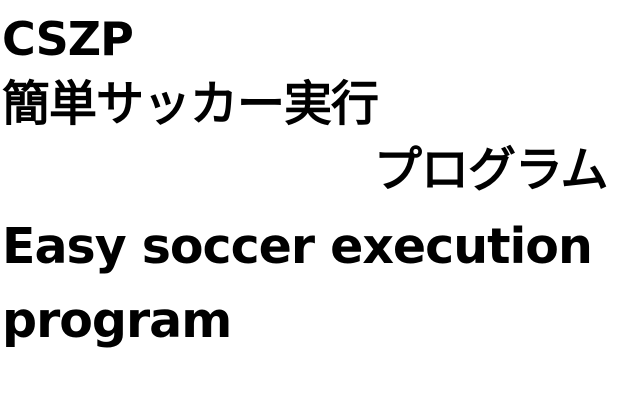  What do you see at coordinates (491, 170) in the screenshot?
I see `japanese-title-line-2: プログラム` at bounding box center [491, 170].